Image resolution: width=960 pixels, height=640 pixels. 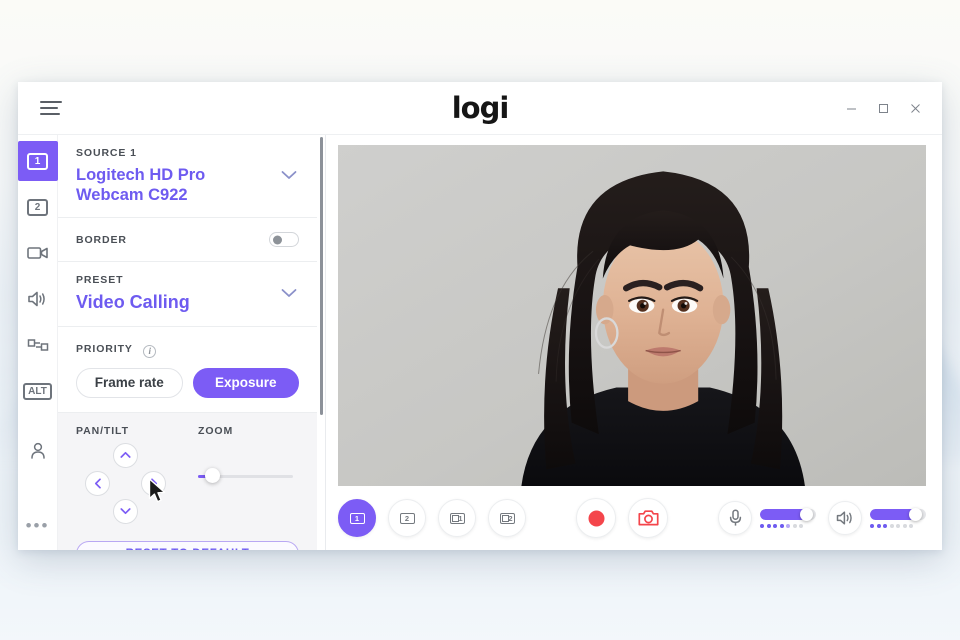 I want to click on source-2-label: 2, so click(x=37, y=207).